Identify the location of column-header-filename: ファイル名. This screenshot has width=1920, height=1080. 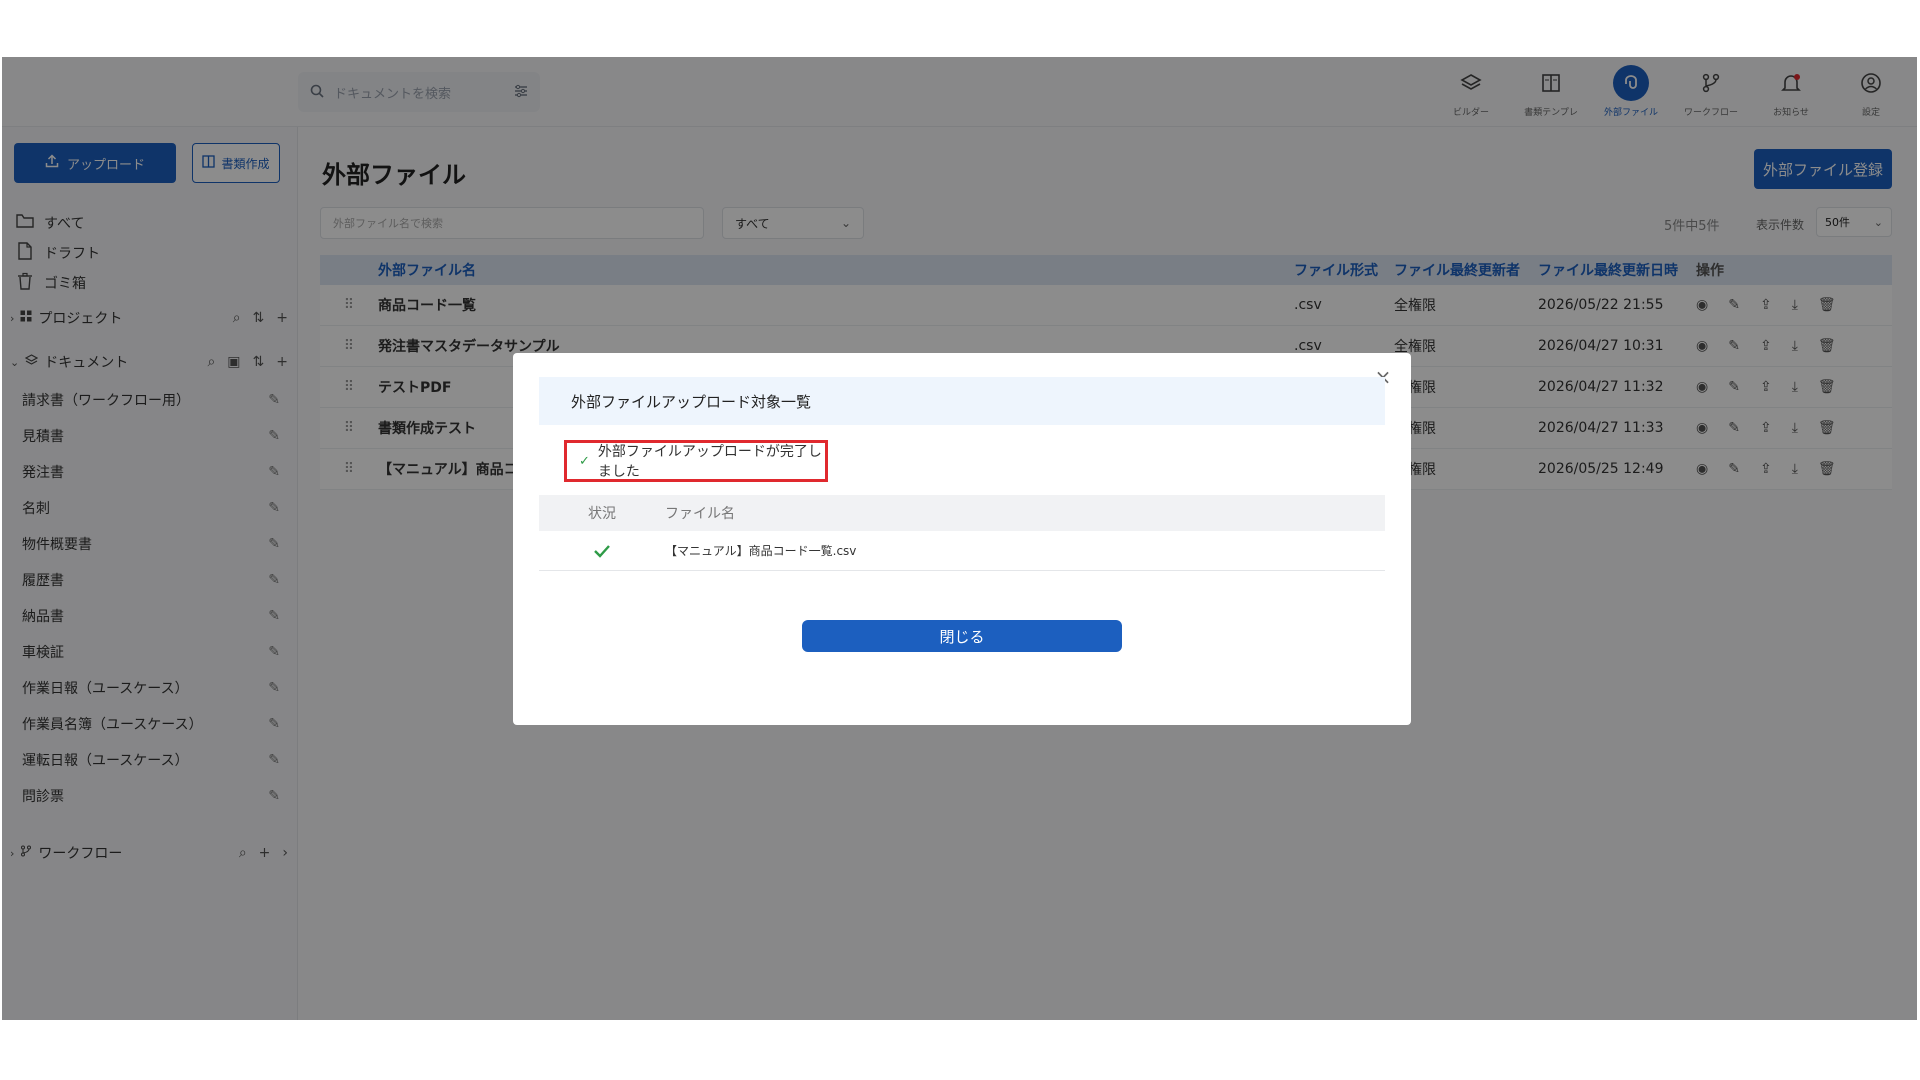
(700, 514).